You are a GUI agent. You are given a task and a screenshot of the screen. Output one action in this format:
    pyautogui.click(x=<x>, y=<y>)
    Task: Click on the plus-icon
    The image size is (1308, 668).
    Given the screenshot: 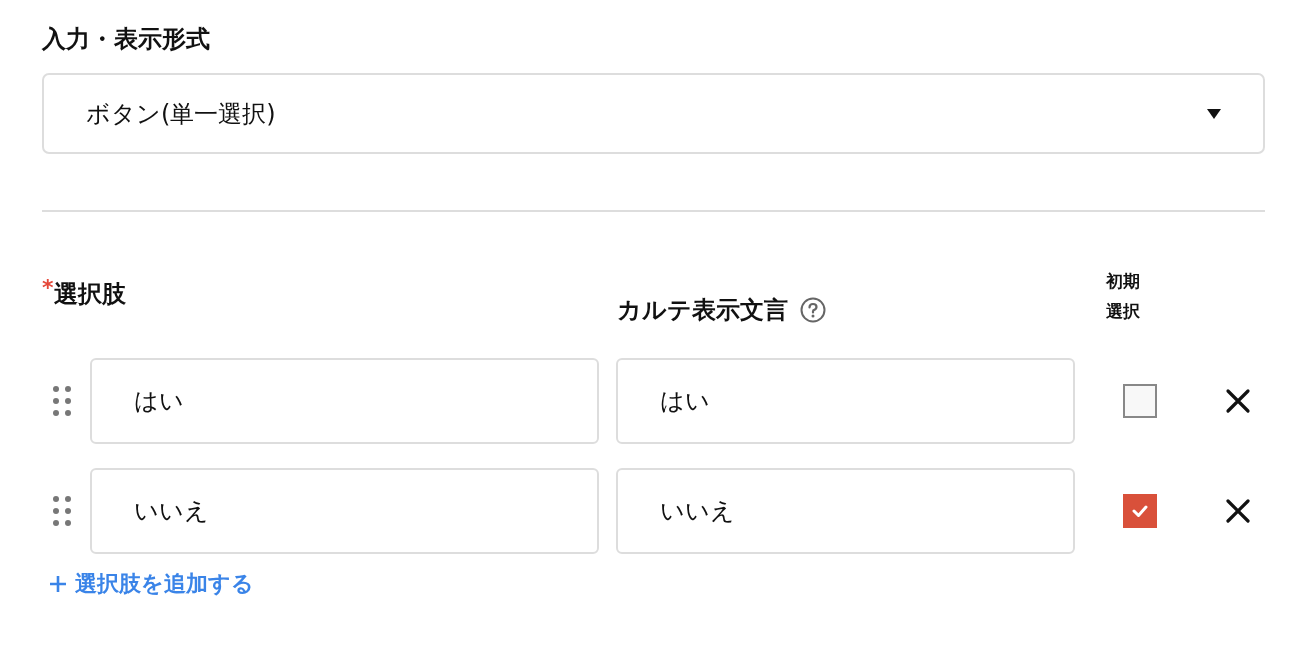 What is the action you would take?
    pyautogui.click(x=58, y=584)
    